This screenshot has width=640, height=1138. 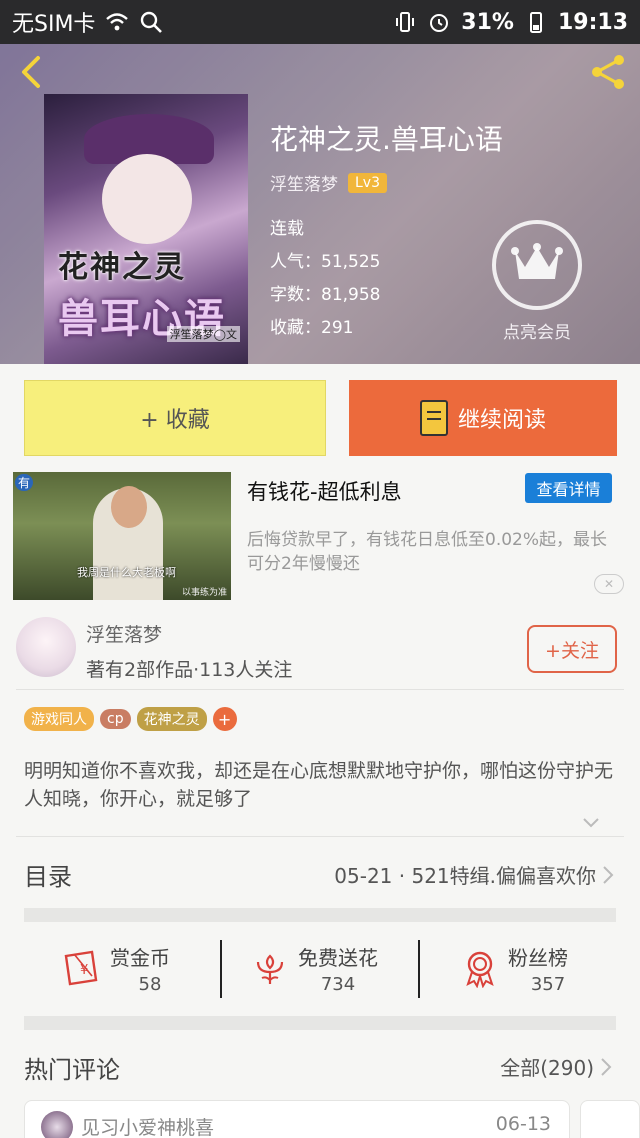 What do you see at coordinates (59, 719) in the screenshot?
I see `tag-item: 游戏同人` at bounding box center [59, 719].